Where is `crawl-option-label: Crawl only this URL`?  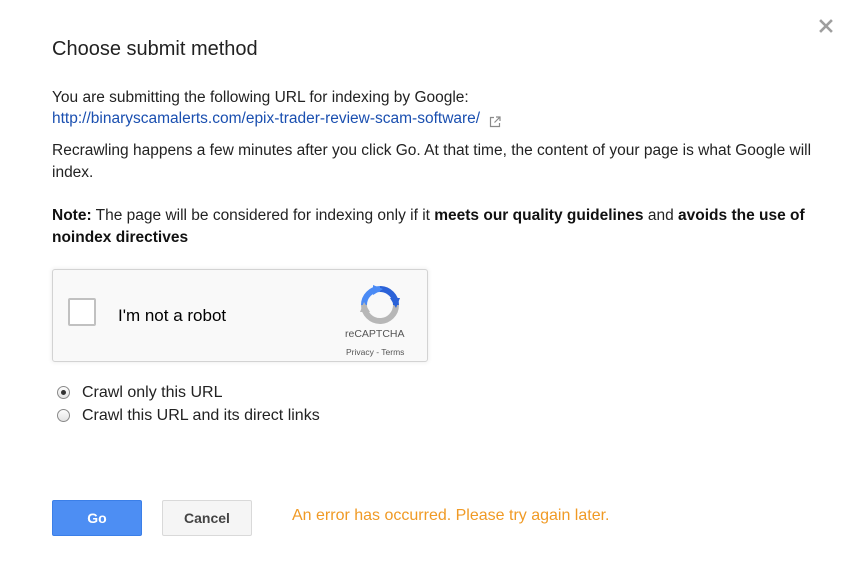
crawl-option-label: Crawl only this URL is located at coordinates (152, 392).